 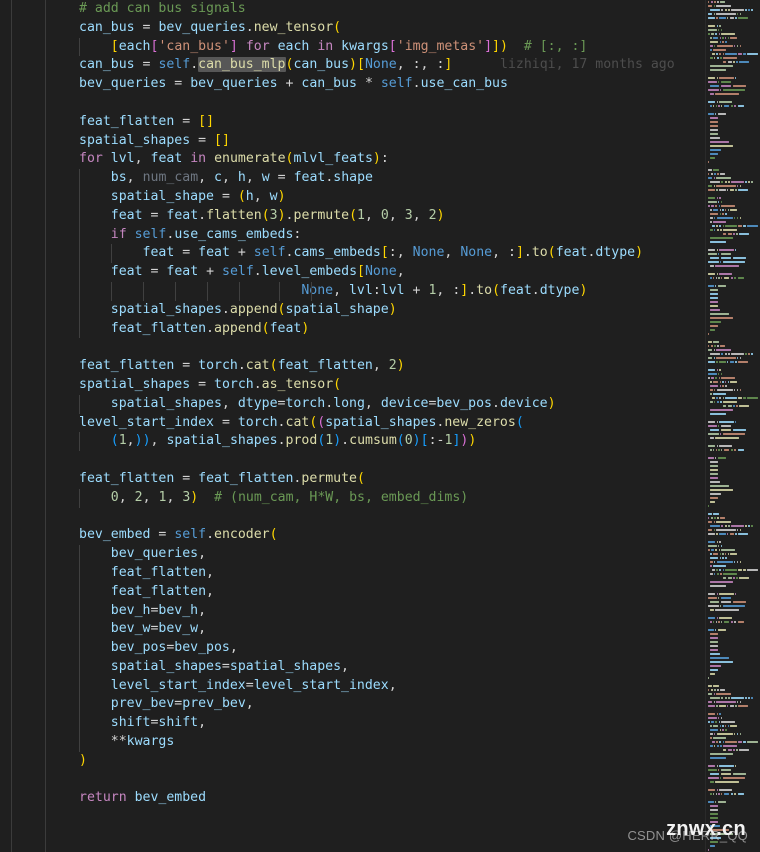 I want to click on code-line: bev_w=bev_w,, so click(x=376, y=630).